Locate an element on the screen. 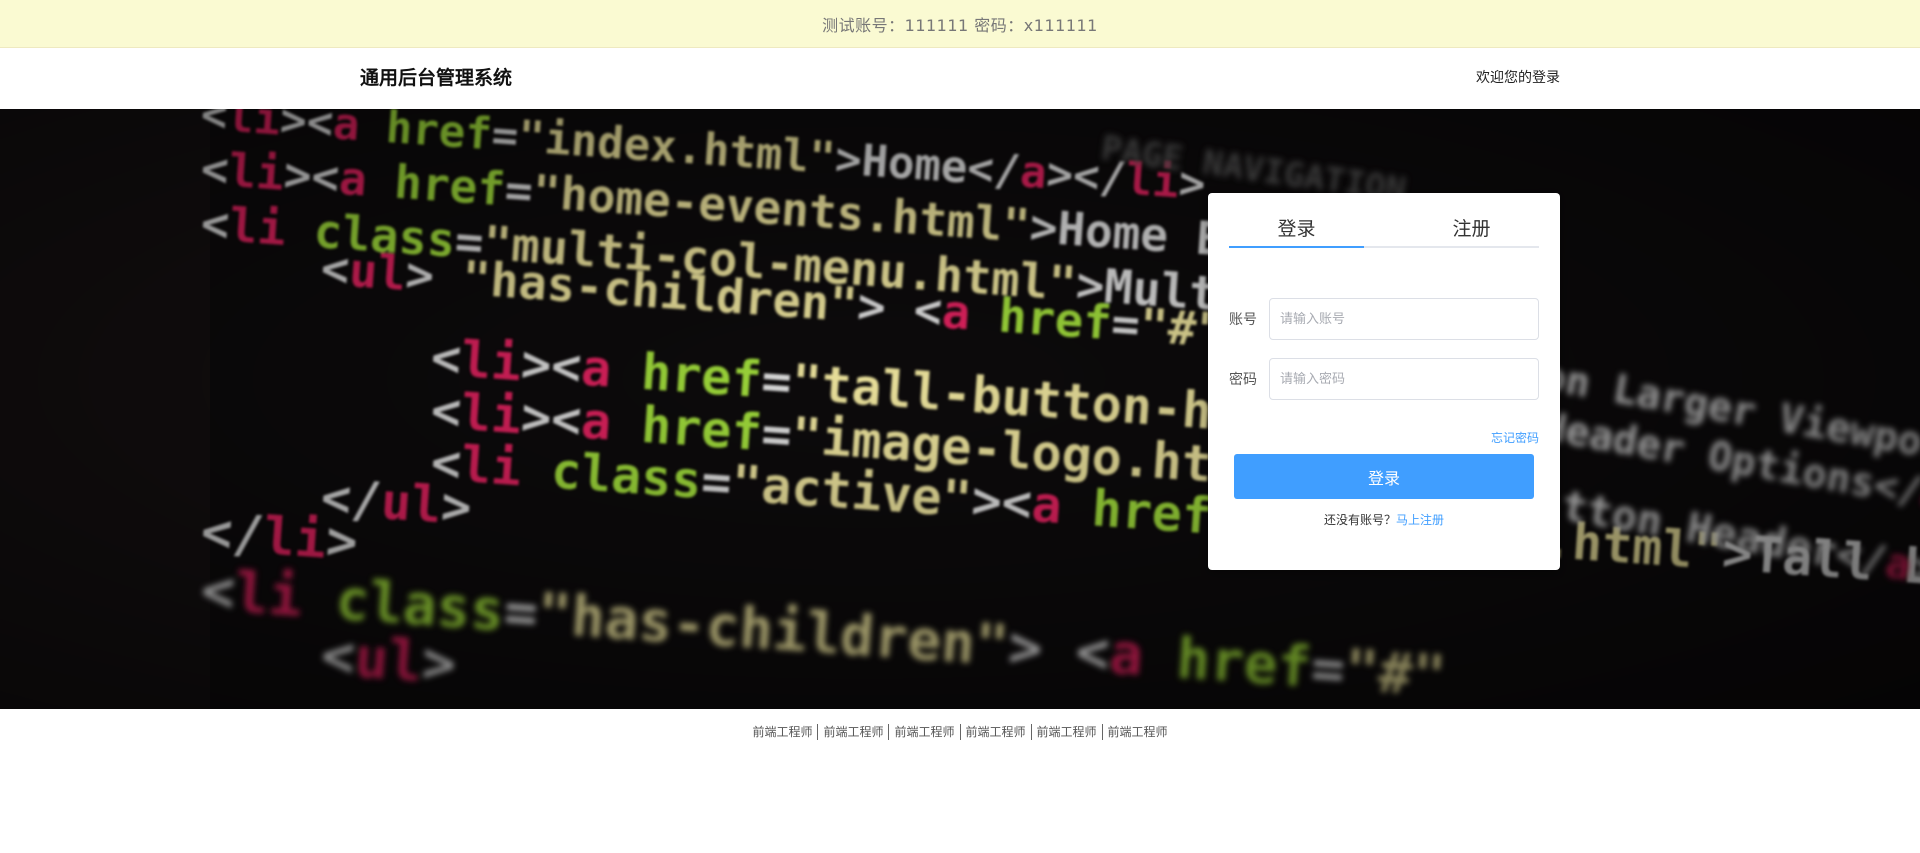 This screenshot has height=853, width=1920. top-header: 通用后台管理系统 欢迎您的登录 is located at coordinates (960, 78).